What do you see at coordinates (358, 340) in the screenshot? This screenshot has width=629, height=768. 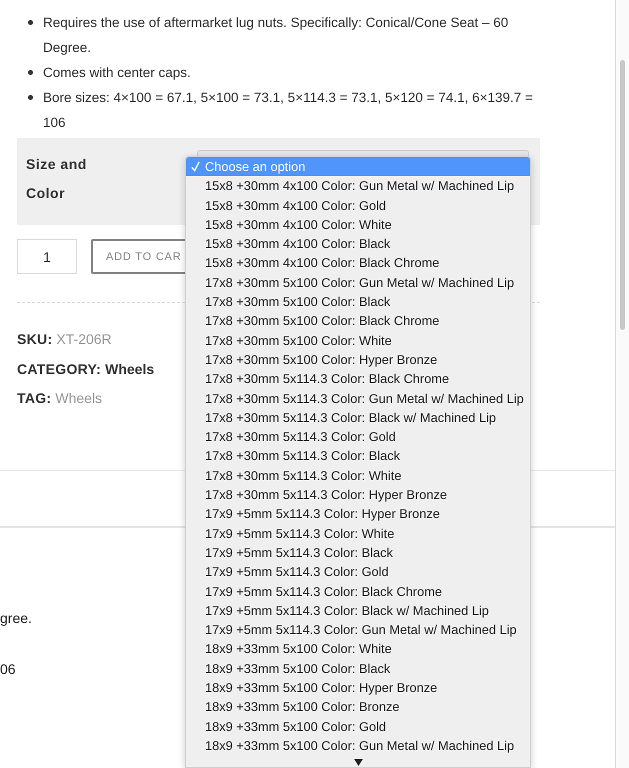 I see `dropdown-option: 17x8 +30mm 5x100 Color: White` at bounding box center [358, 340].